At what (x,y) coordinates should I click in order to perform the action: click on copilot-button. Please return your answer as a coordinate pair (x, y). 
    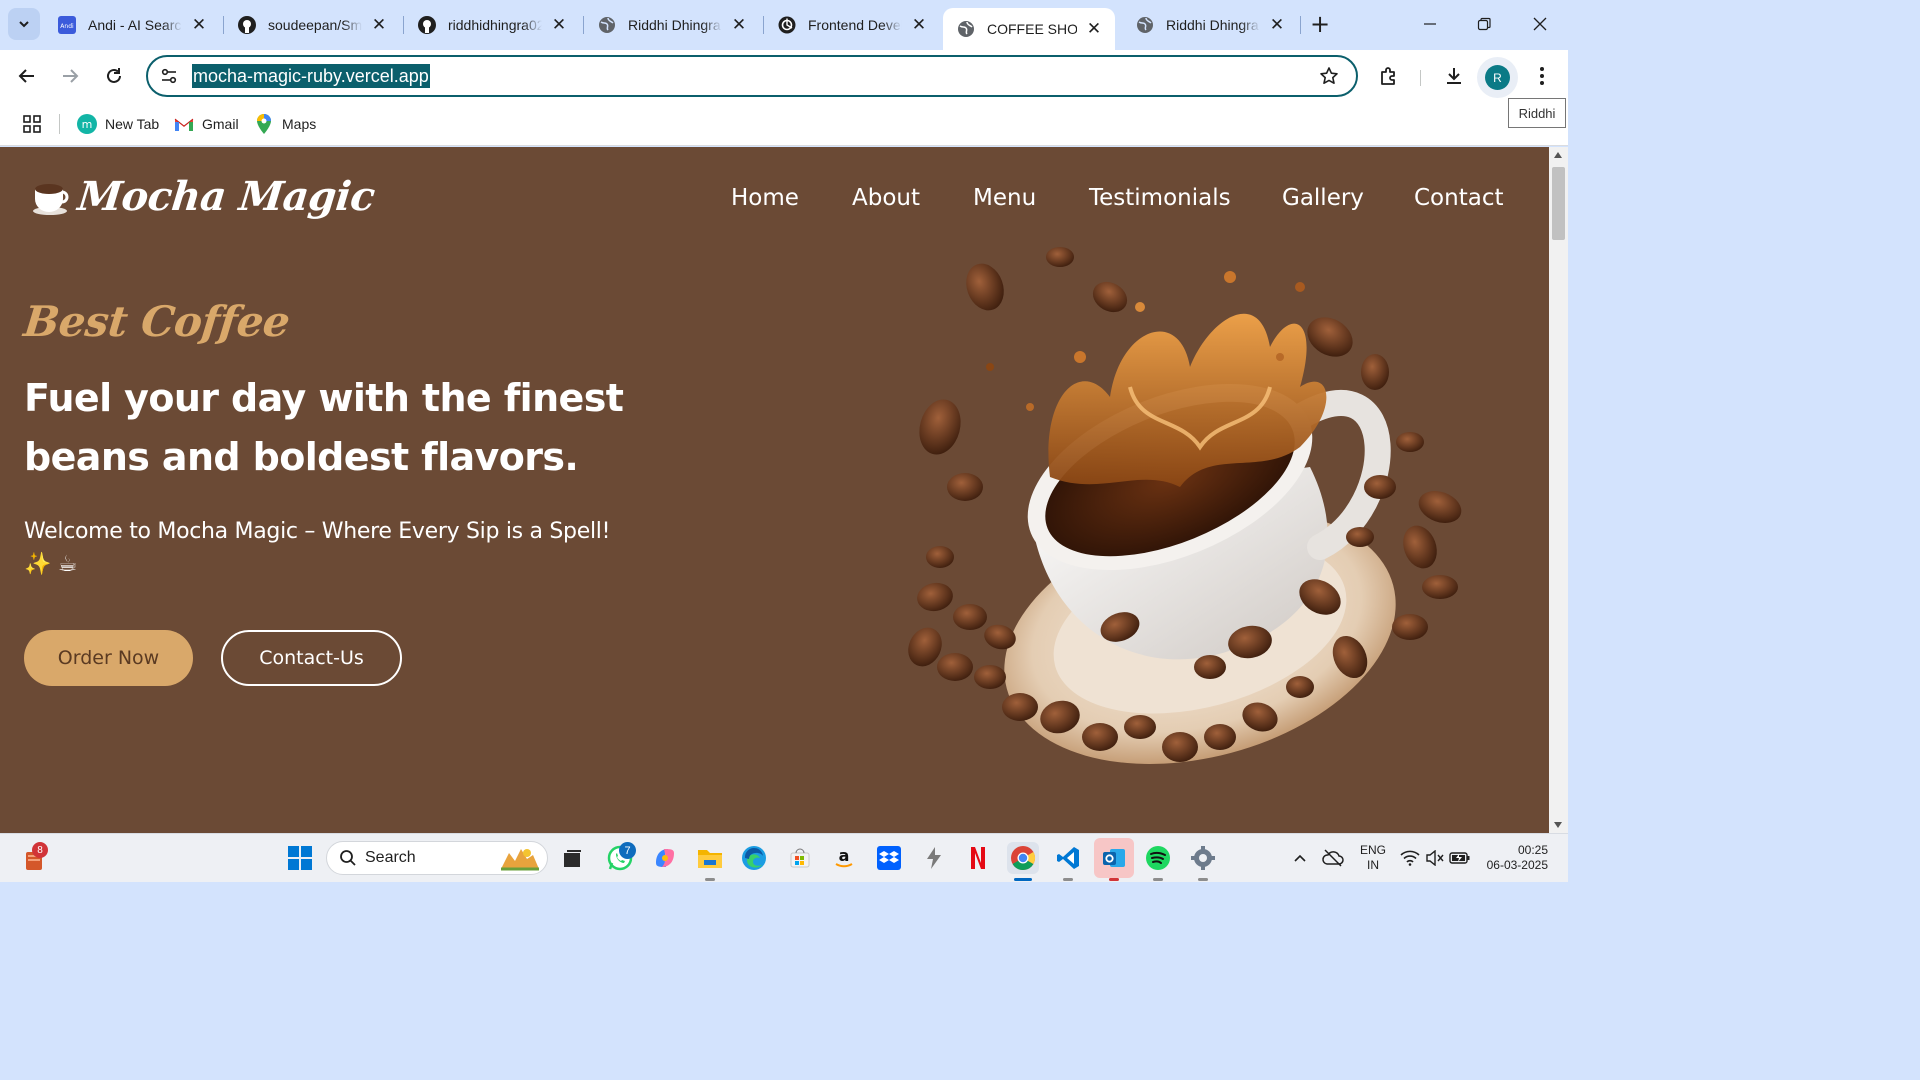
    Looking at the image, I should click on (665, 858).